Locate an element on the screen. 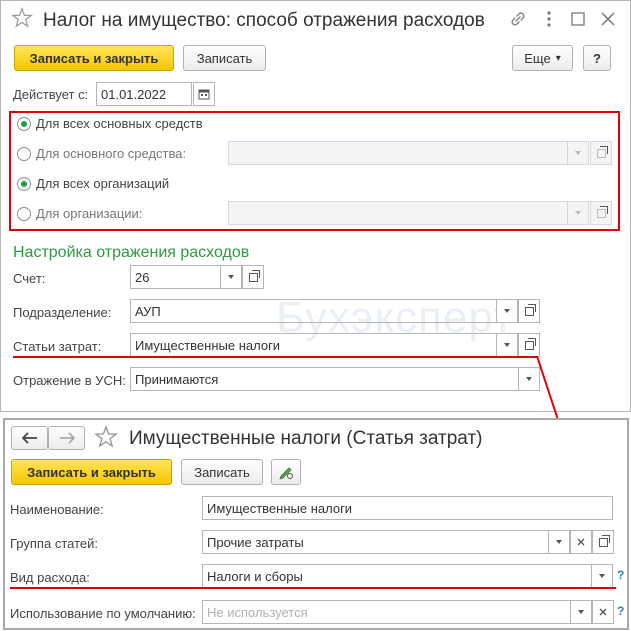 The width and height of the screenshot is (631, 631). name-input: Имущественные налоги is located at coordinates (407, 508).